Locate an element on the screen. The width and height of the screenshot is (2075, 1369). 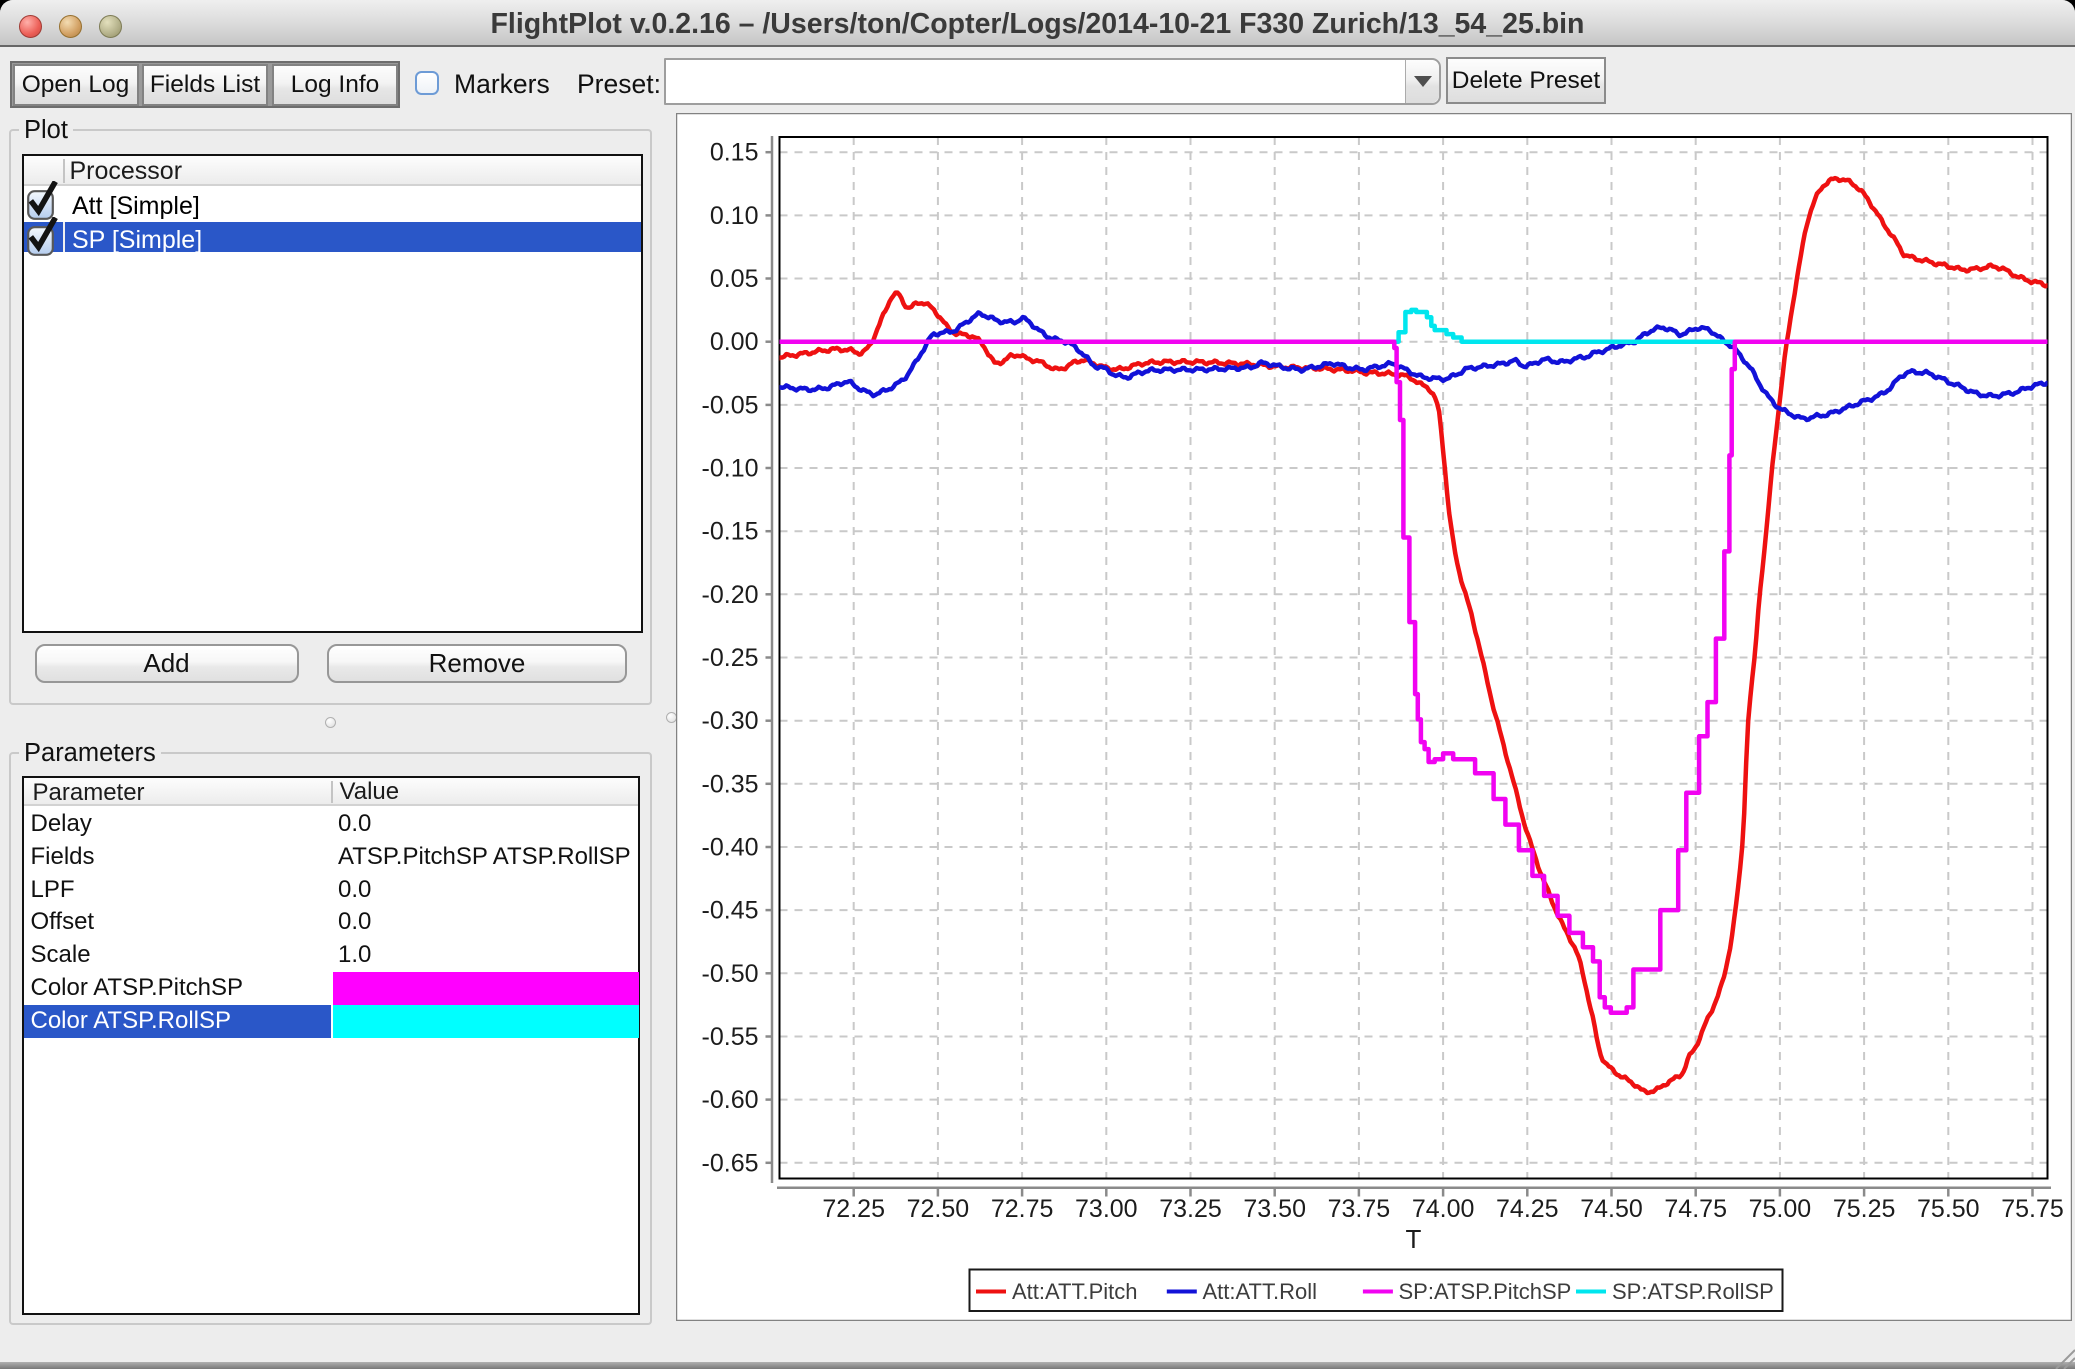
svg-text: -0.05 is located at coordinates (730, 405).